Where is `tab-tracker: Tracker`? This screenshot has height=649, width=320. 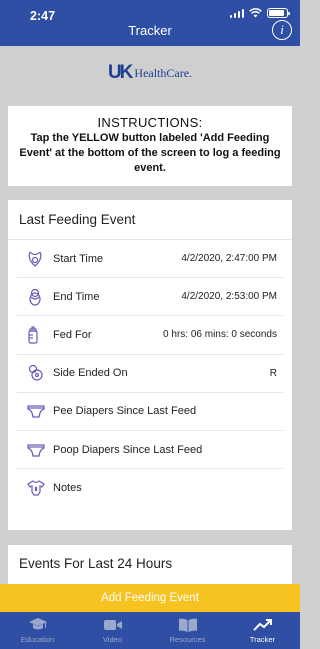 tab-tracker: Tracker is located at coordinates (262, 630).